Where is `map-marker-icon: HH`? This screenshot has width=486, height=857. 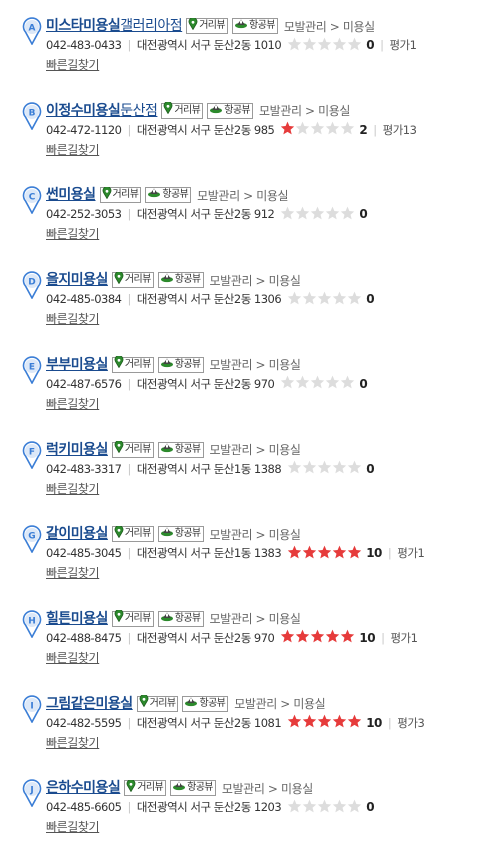 map-marker-icon: HH is located at coordinates (32, 624).